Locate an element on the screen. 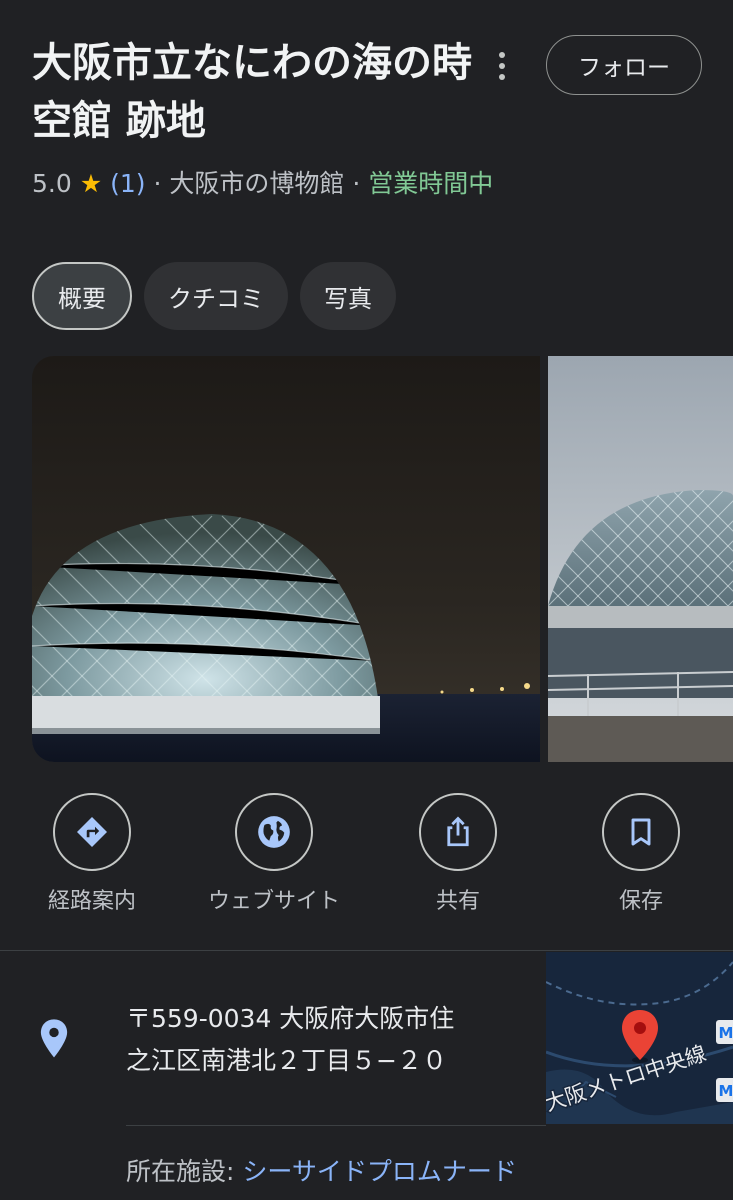 This screenshot has height=1200, width=733. website-button: ウェブサイト is located at coordinates (274, 854).